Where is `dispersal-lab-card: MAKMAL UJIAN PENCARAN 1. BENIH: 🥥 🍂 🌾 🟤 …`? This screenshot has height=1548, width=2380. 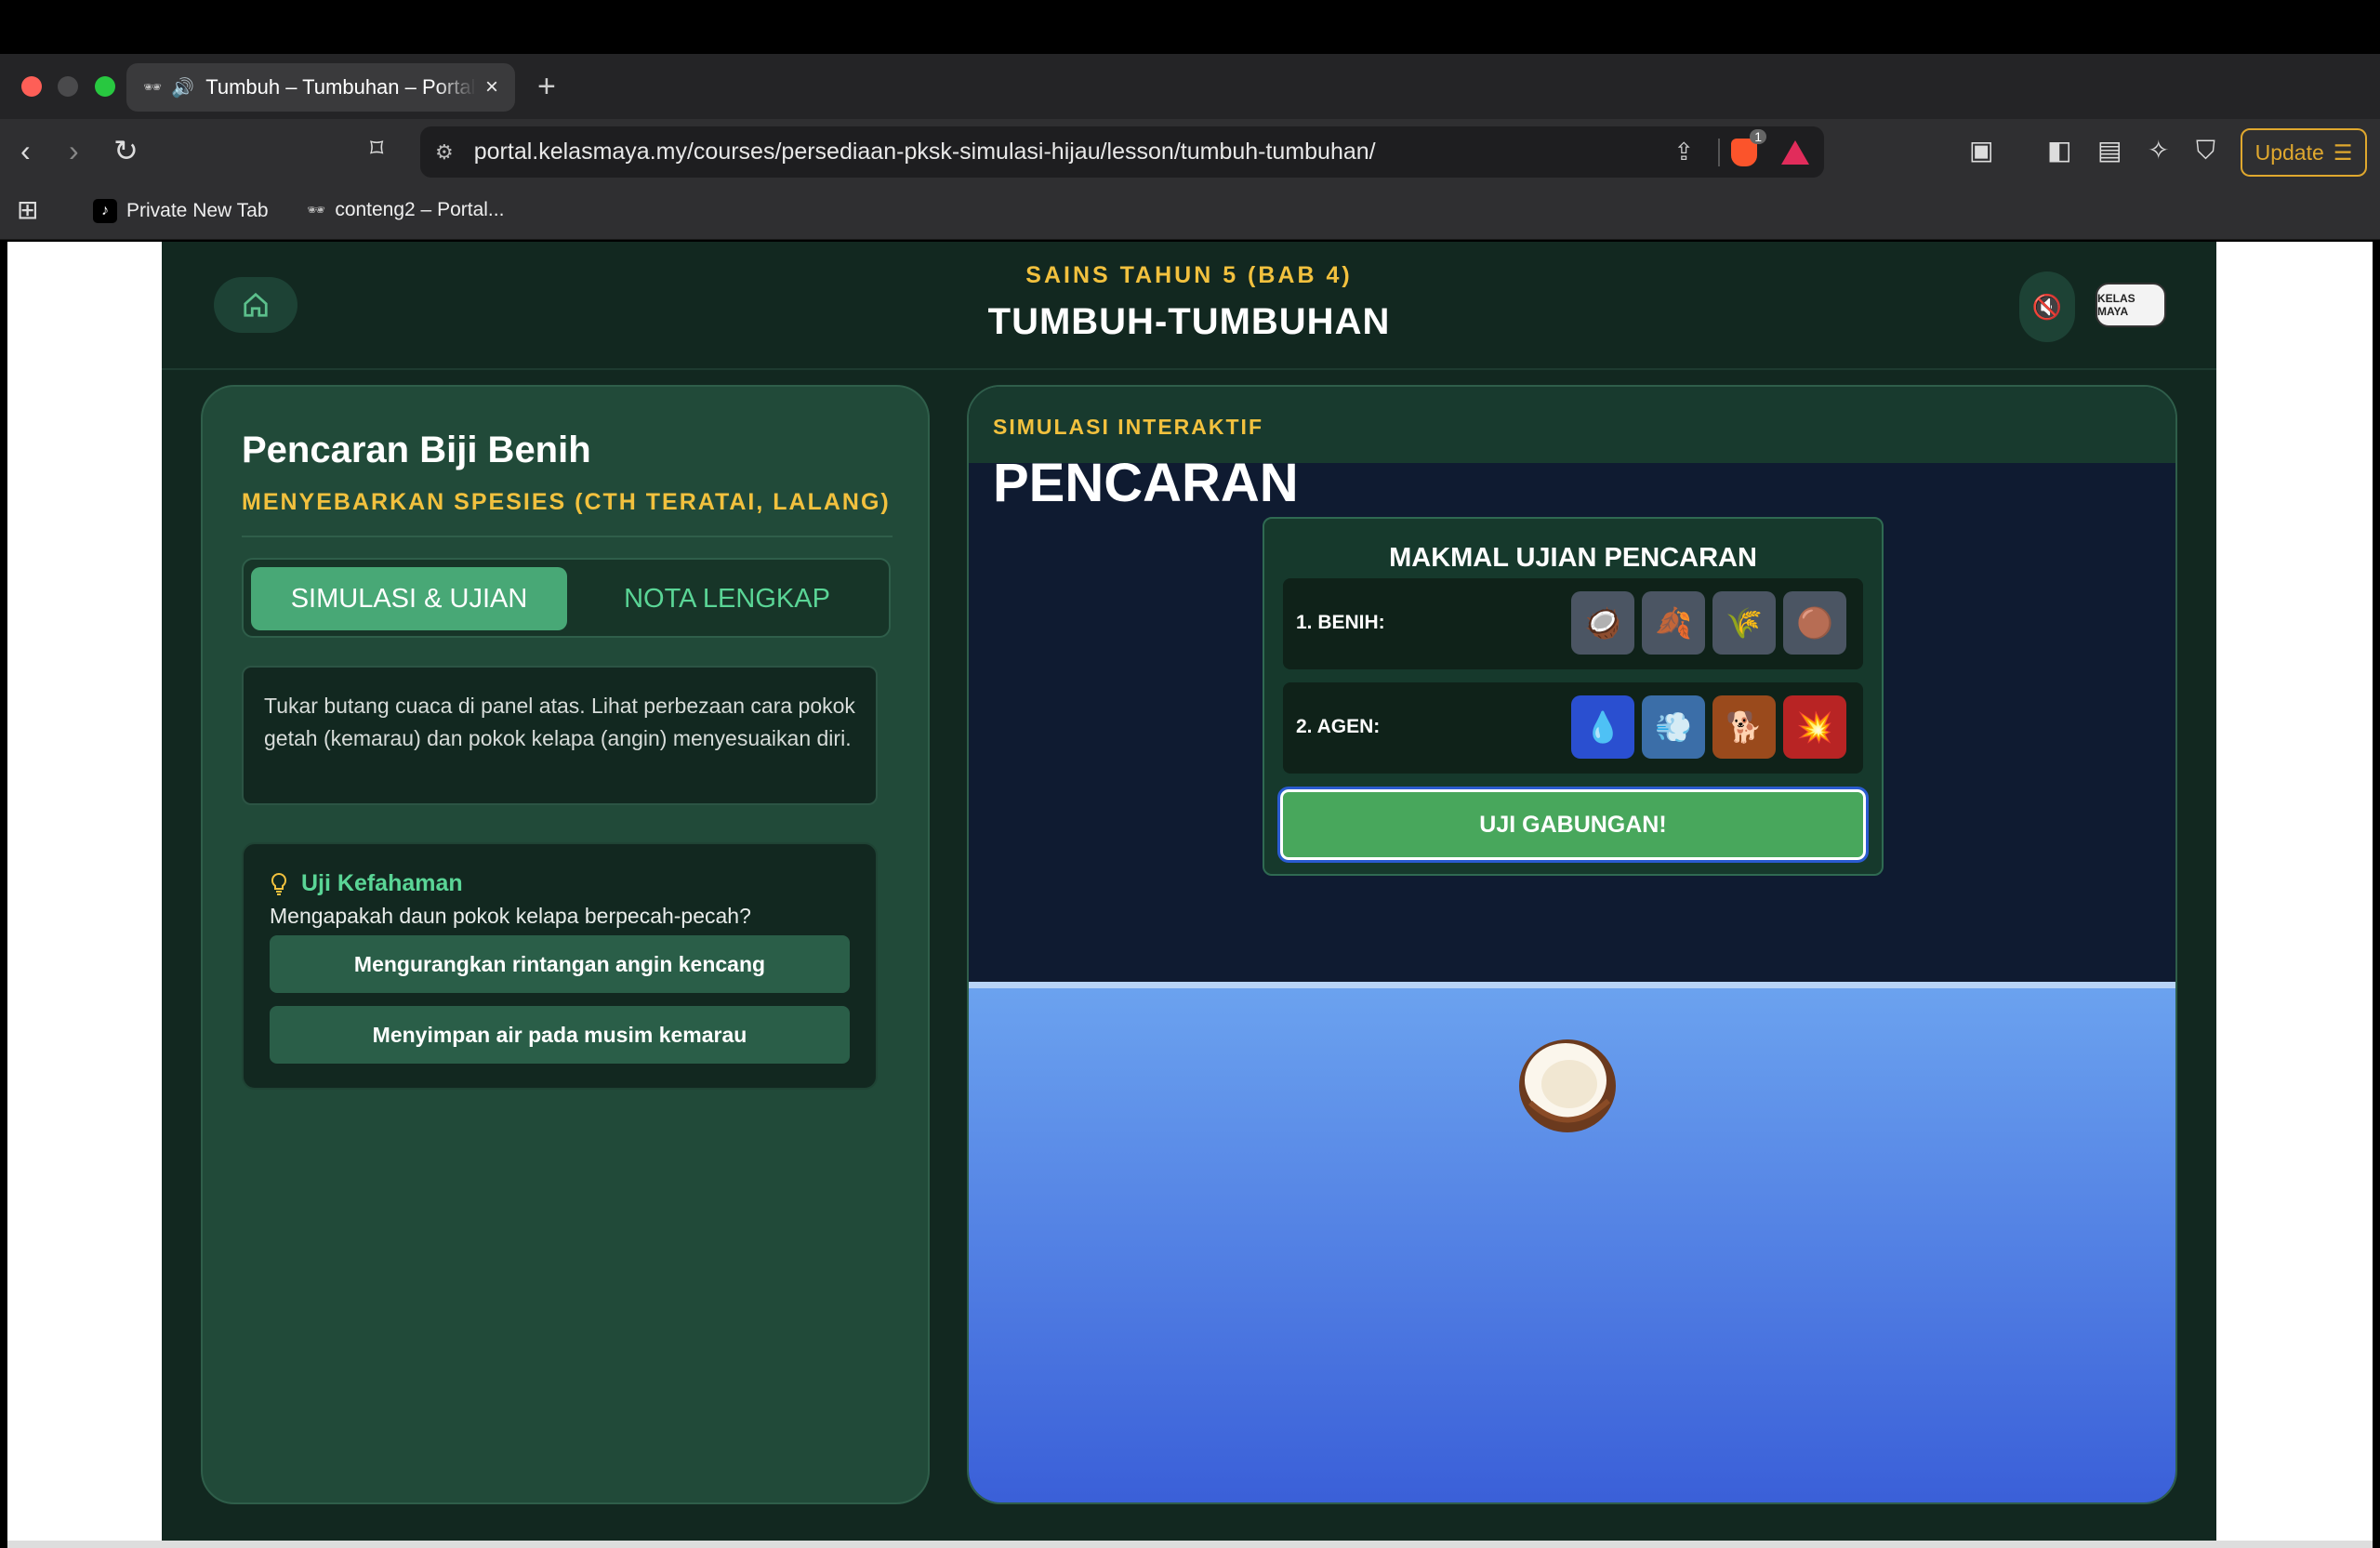
dispersal-lab-card: MAKMAL UJIAN PENCARAN 1. BENIH: 🥥 🍂 🌾 🟤 … is located at coordinates (1573, 696).